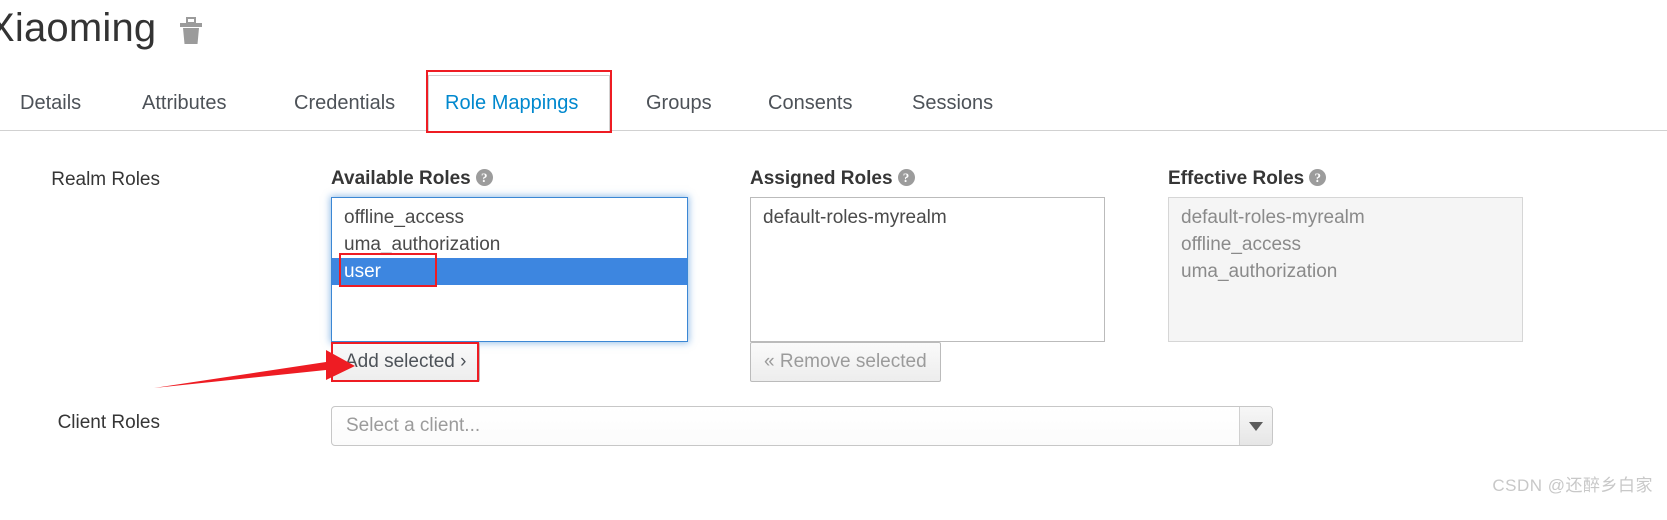 The width and height of the screenshot is (1667, 520). I want to click on available-roles-heading: Available Roles?, so click(412, 179).